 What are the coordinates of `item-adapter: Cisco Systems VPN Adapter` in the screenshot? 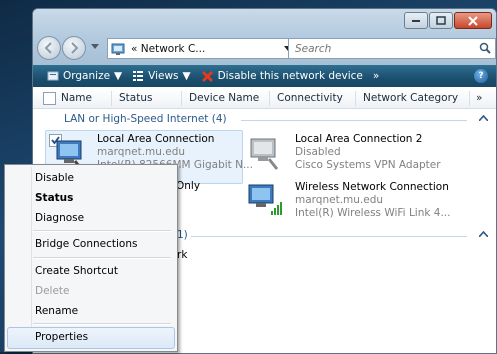 It's located at (368, 165).